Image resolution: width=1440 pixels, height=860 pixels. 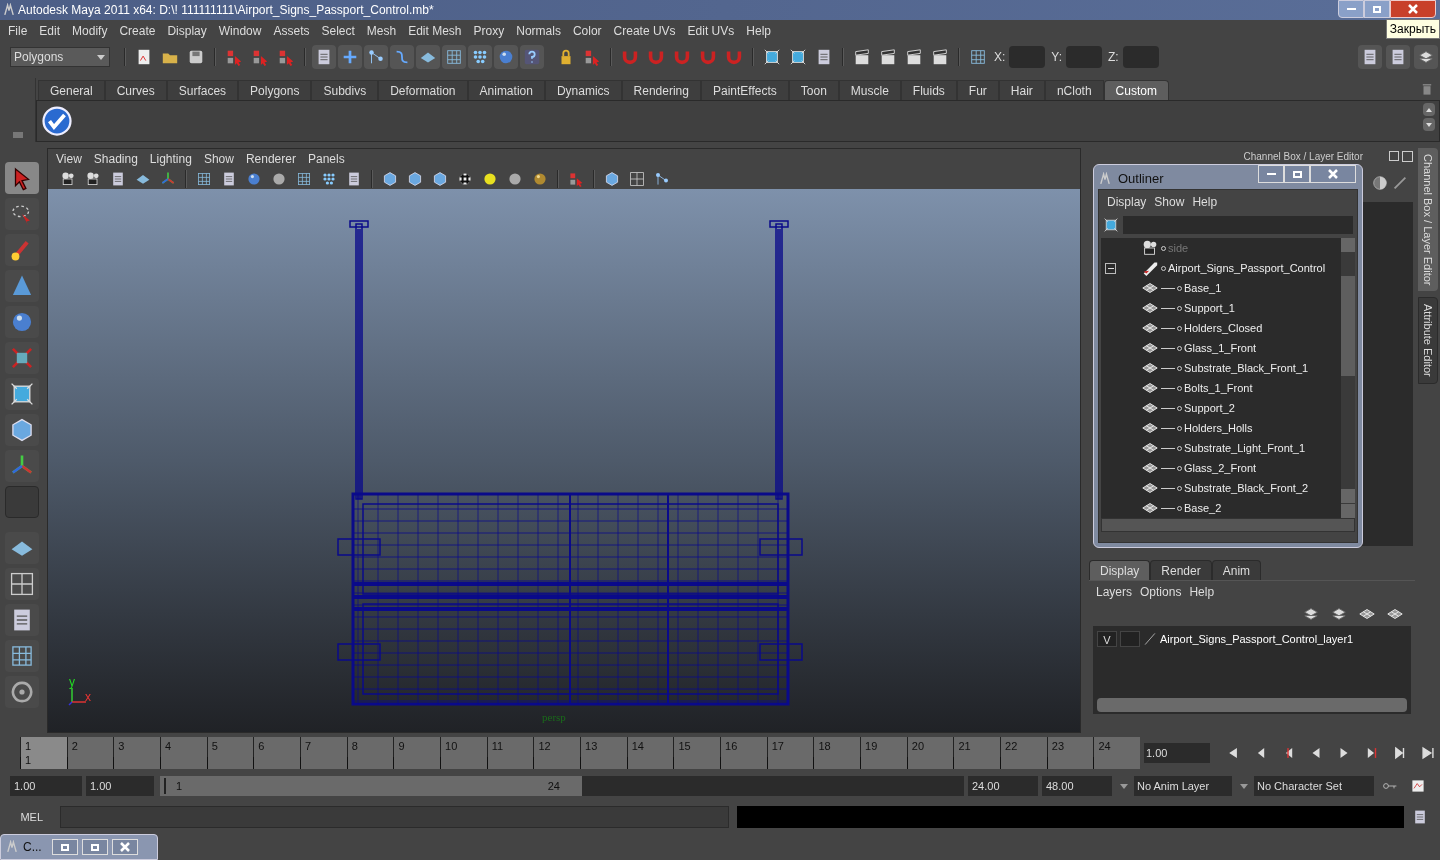 I want to click on shelf-tab: Surfaces, so click(x=202, y=90).